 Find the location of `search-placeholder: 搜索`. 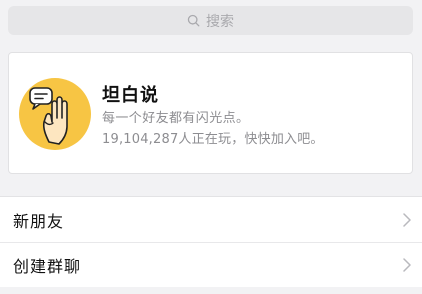

search-placeholder: 搜索 is located at coordinates (220, 21).